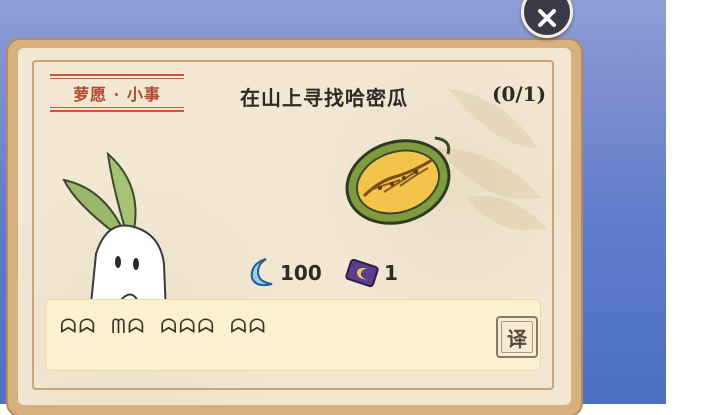 This screenshot has height=415, width=720. What do you see at coordinates (547, 18) in the screenshot?
I see `close-icon` at bounding box center [547, 18].